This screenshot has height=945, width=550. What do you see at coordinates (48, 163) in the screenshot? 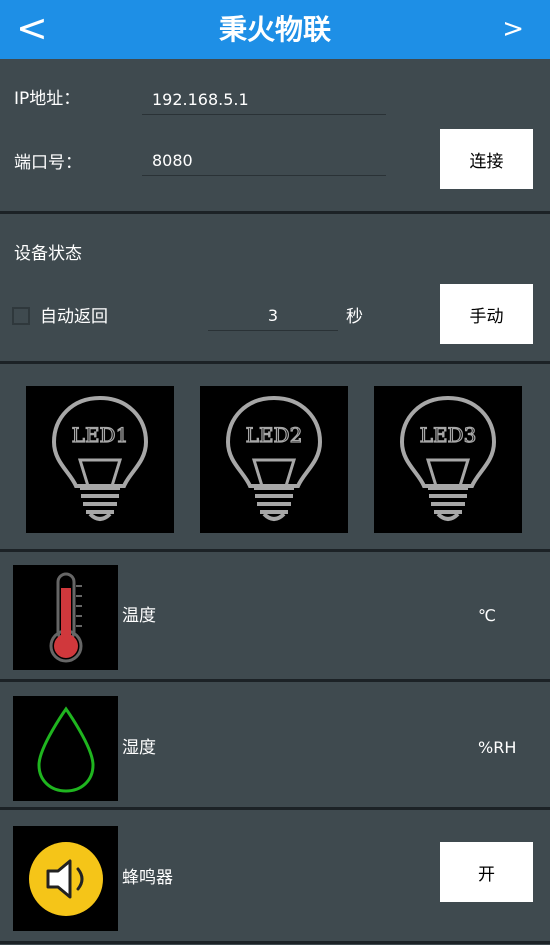
I see `port-label: 端口号：` at bounding box center [48, 163].